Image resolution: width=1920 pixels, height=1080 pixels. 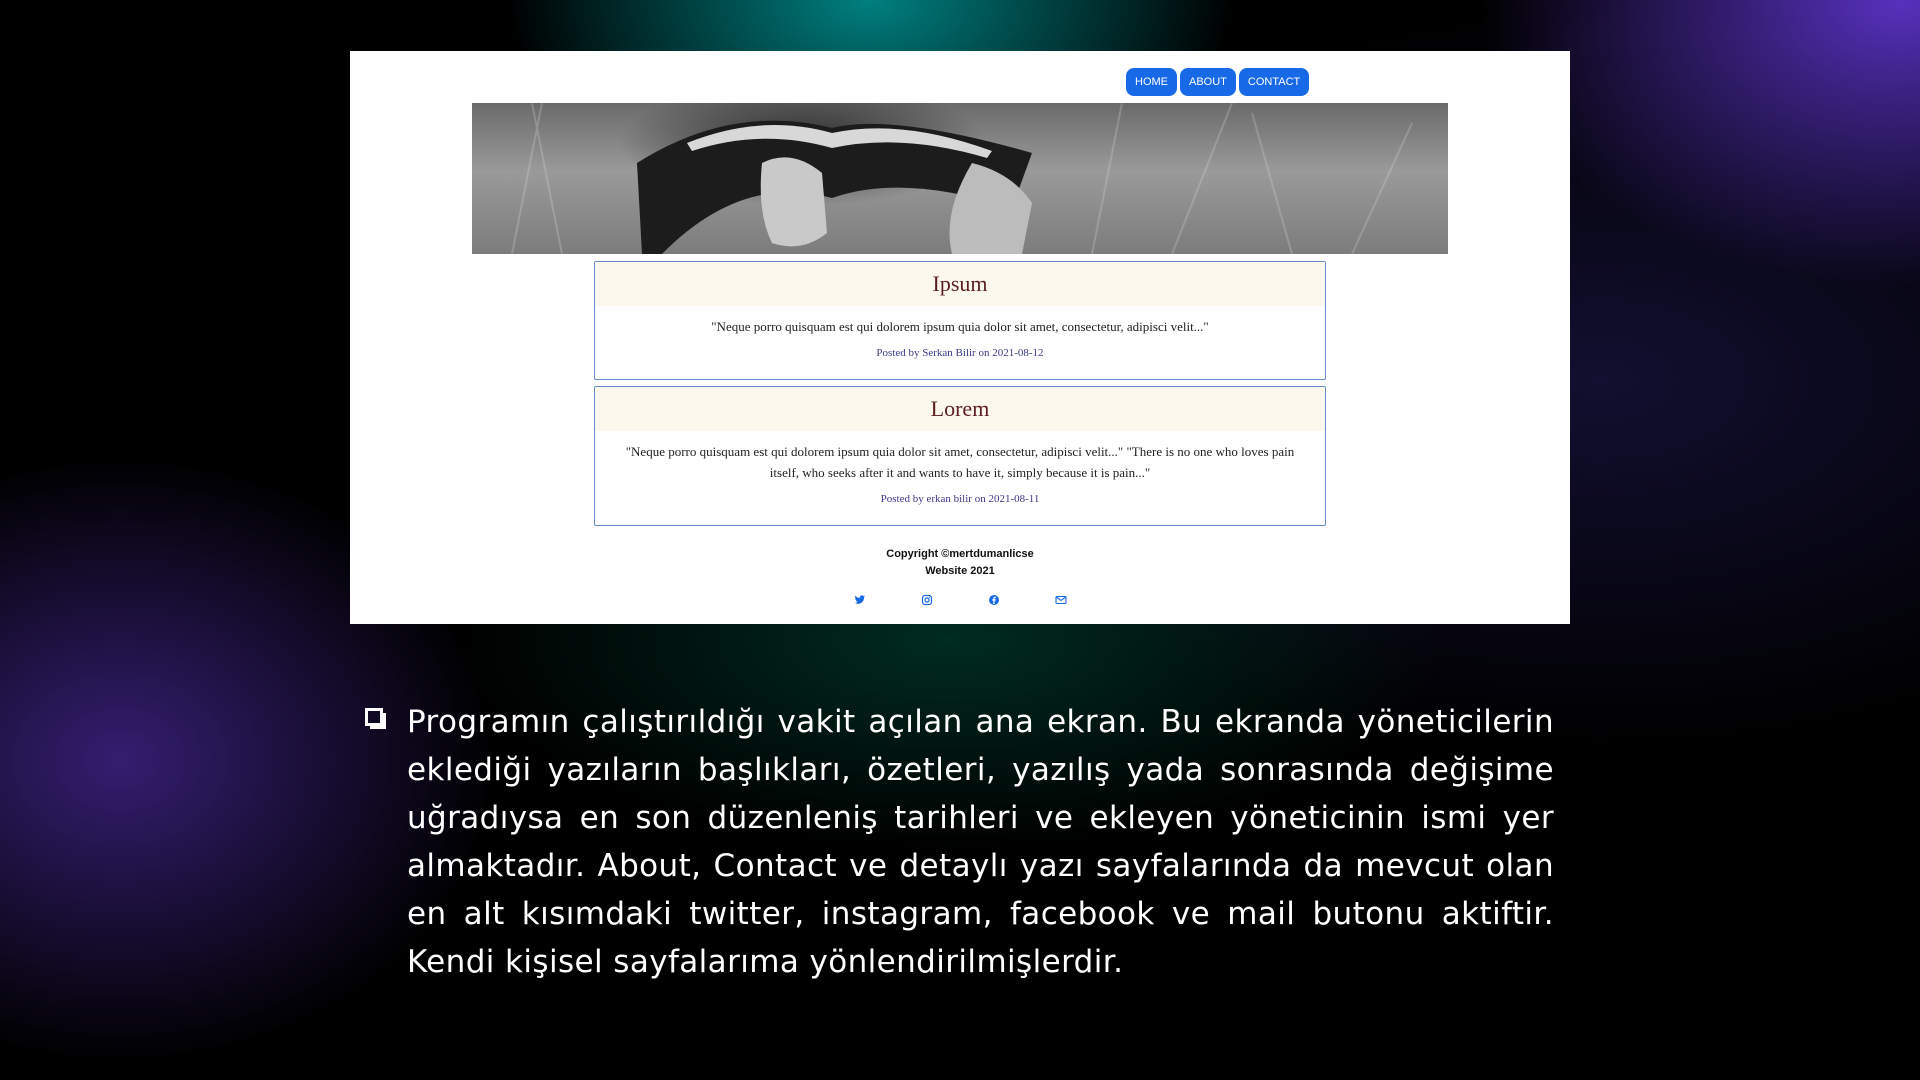 I want to click on mail-icon, so click(x=1060, y=600).